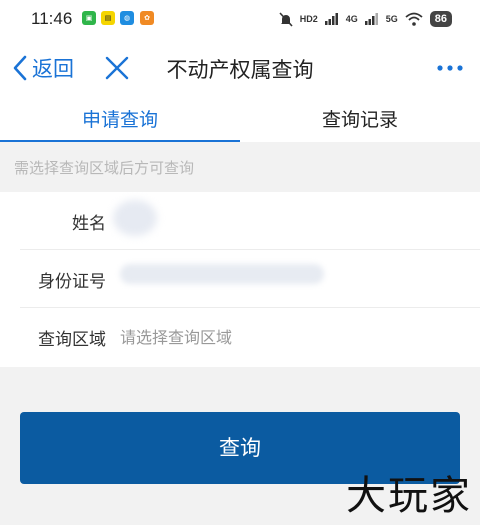 This screenshot has height=525, width=480. Describe the element at coordinates (72, 340) in the screenshot. I see `region-label: 查询区域` at that location.